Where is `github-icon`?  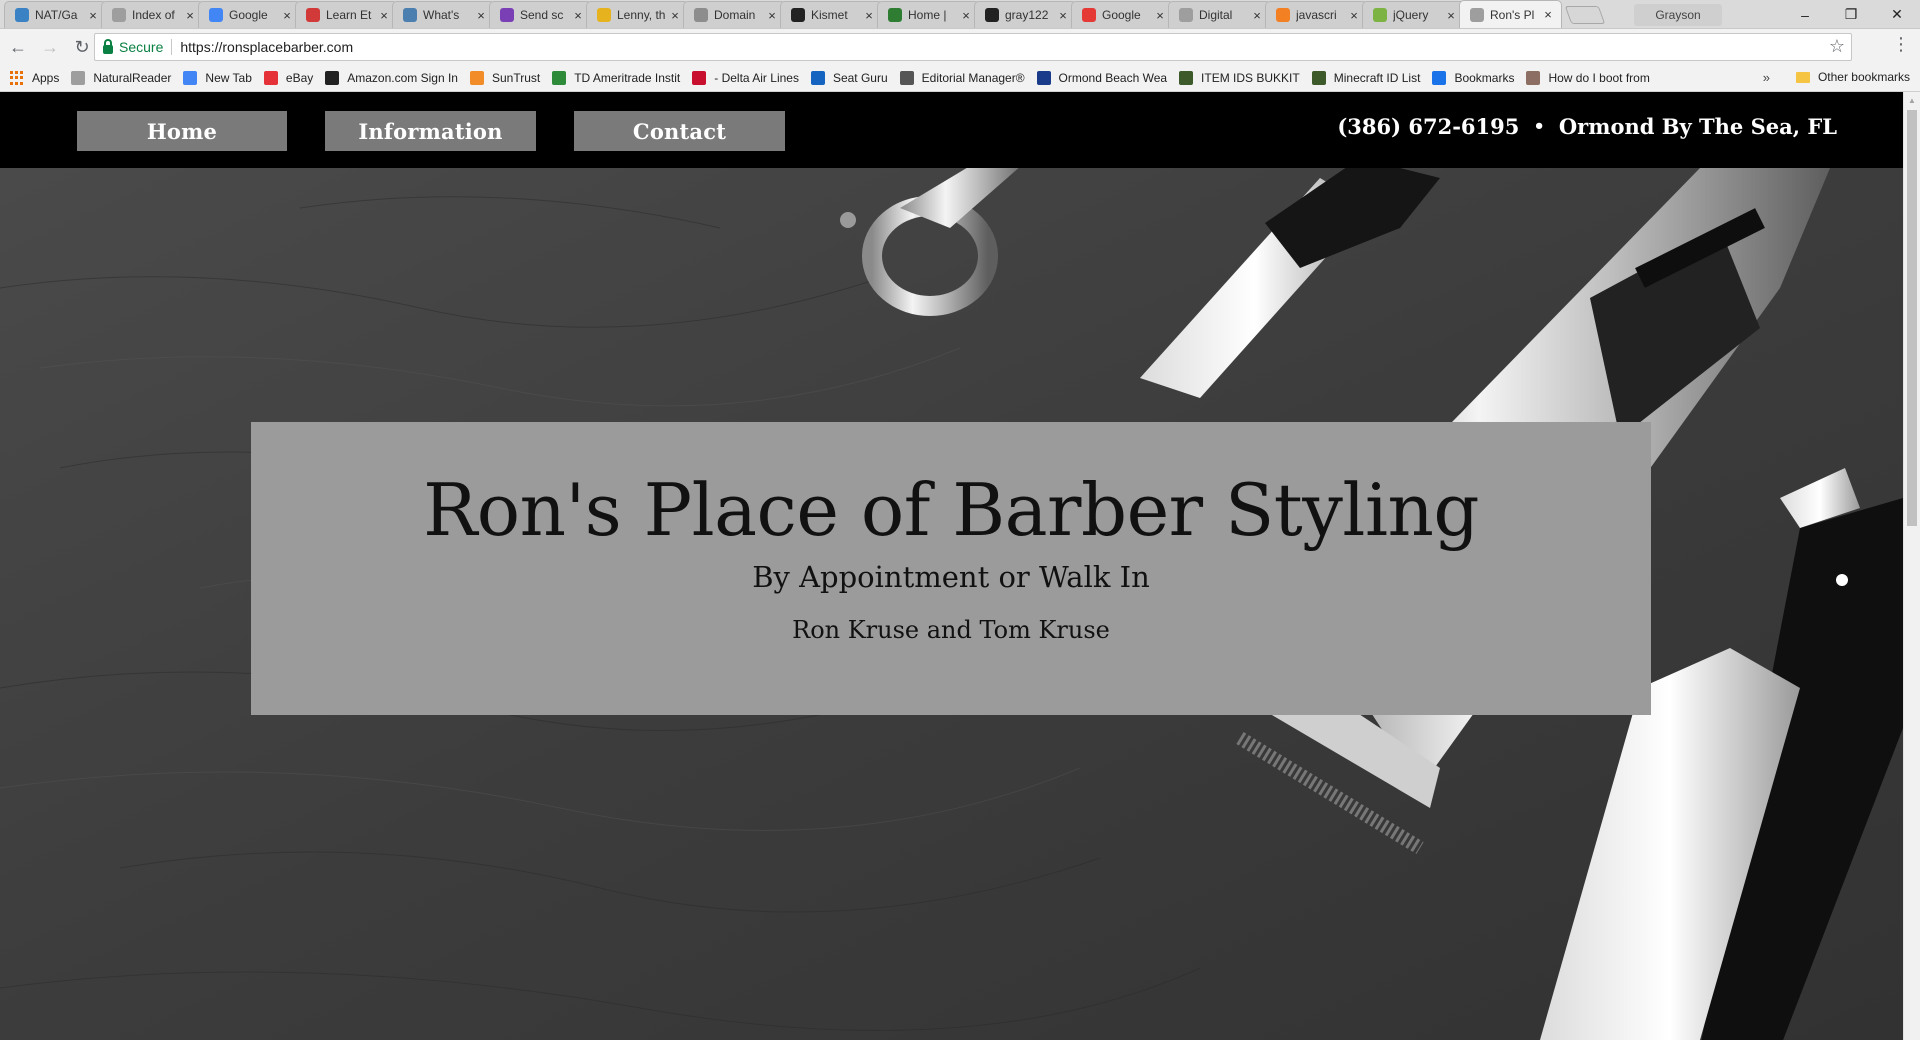
github-icon is located at coordinates (992, 15).